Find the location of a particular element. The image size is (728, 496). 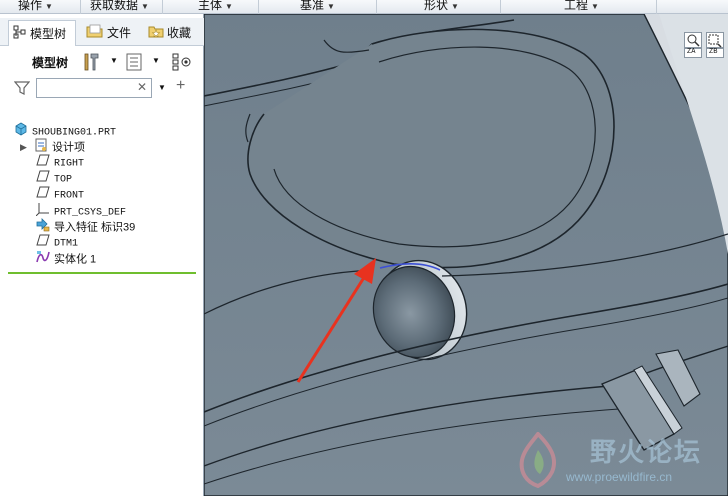

menu-item-engineering: 工程 ▼ is located at coordinates (581, 6).